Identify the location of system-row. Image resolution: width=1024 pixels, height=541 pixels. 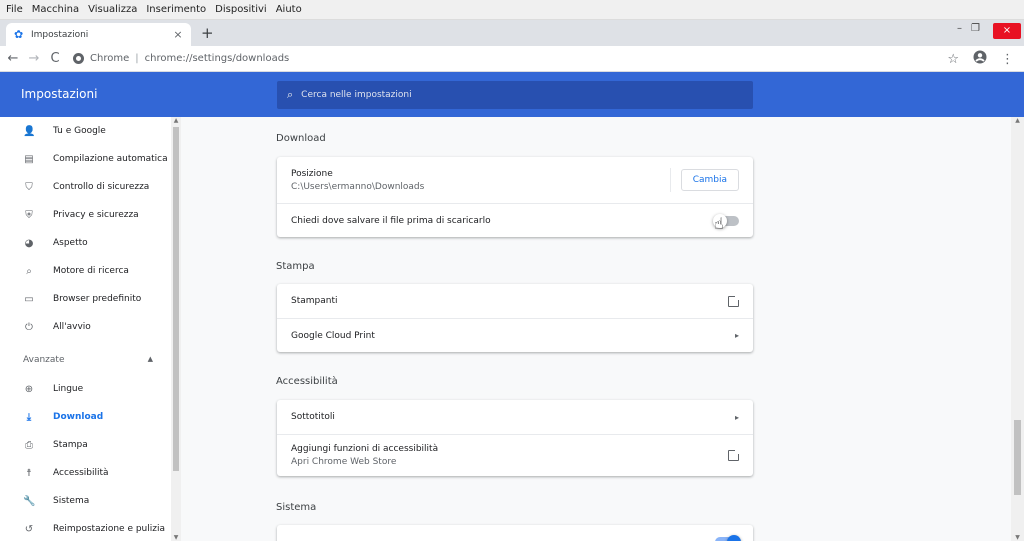
(515, 533).